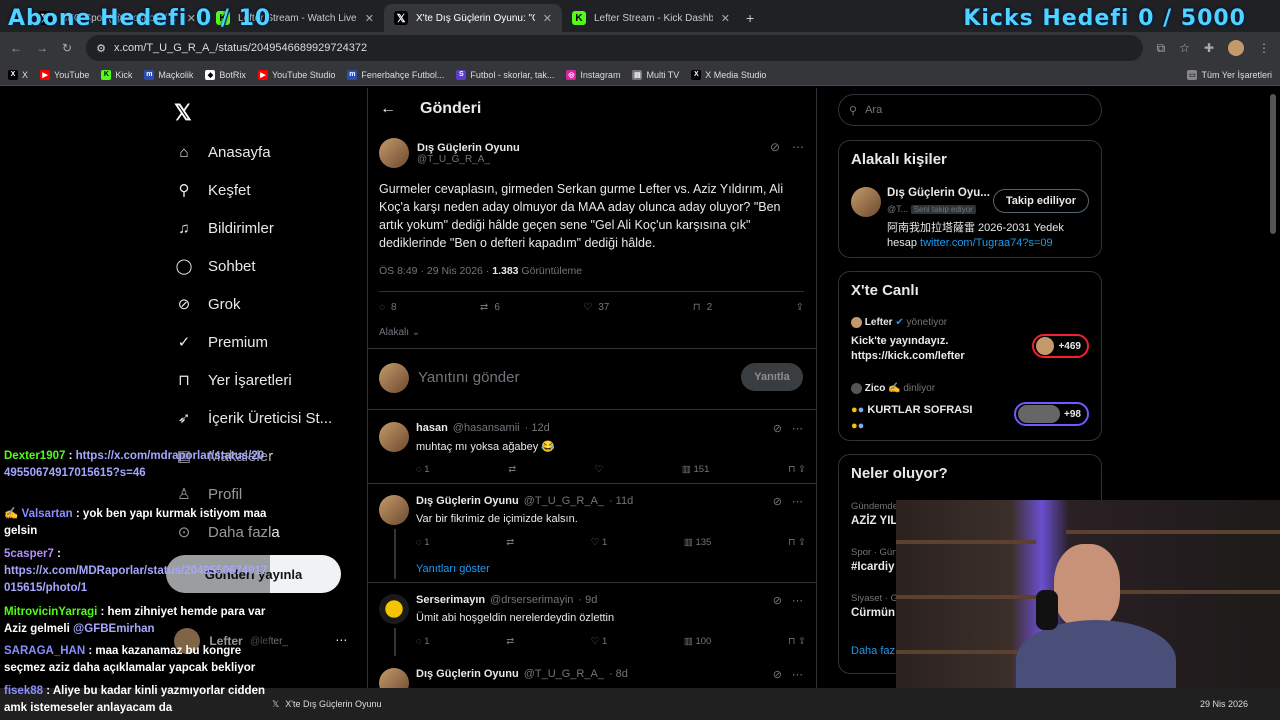  I want to click on bookmark-kick: K Kick, so click(116, 74).